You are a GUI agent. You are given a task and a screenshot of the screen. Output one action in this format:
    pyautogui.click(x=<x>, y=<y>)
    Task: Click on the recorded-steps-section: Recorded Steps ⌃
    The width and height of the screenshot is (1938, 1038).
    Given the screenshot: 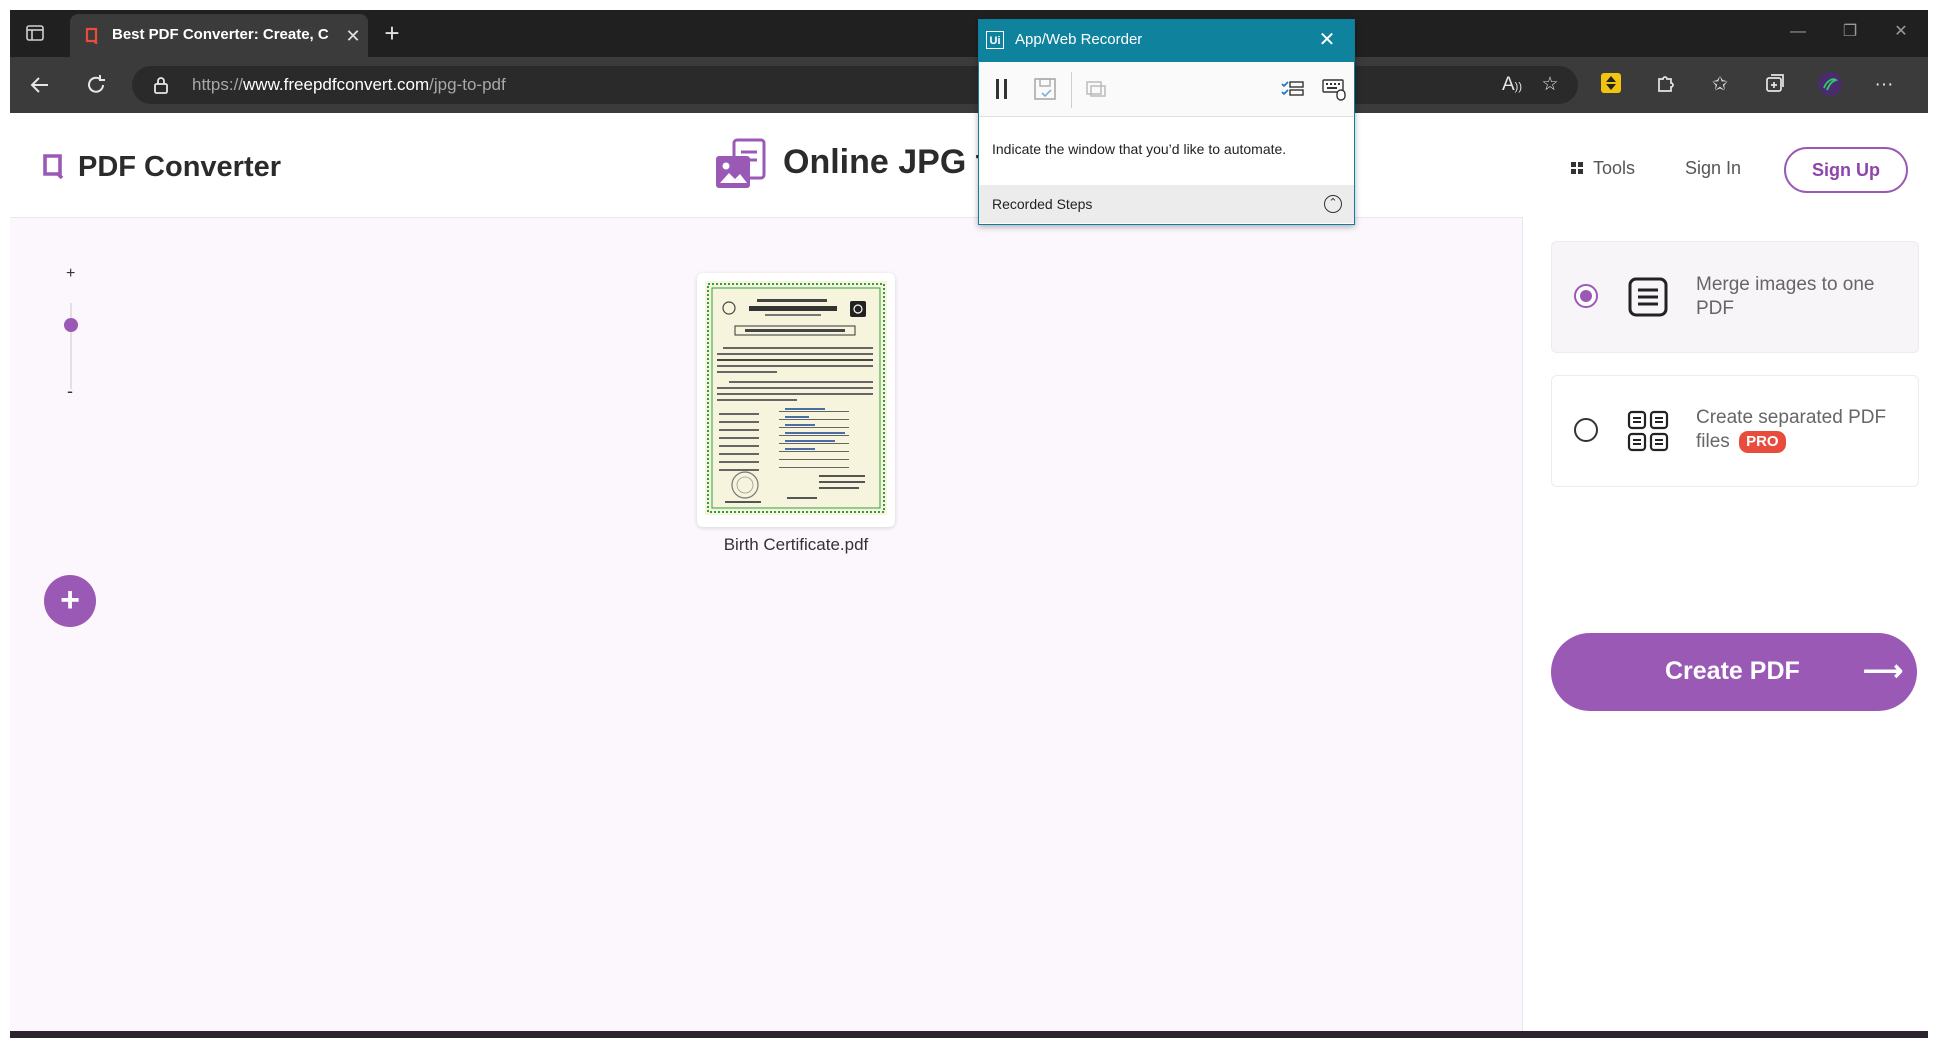 What is the action you would take?
    pyautogui.click(x=1166, y=204)
    